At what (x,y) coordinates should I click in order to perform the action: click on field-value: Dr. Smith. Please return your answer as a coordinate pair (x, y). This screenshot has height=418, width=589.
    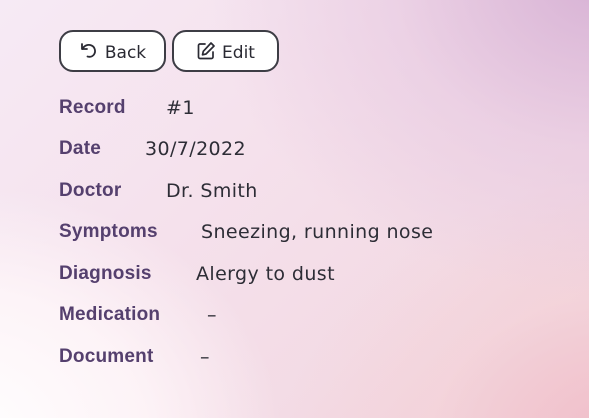
    Looking at the image, I should click on (212, 191).